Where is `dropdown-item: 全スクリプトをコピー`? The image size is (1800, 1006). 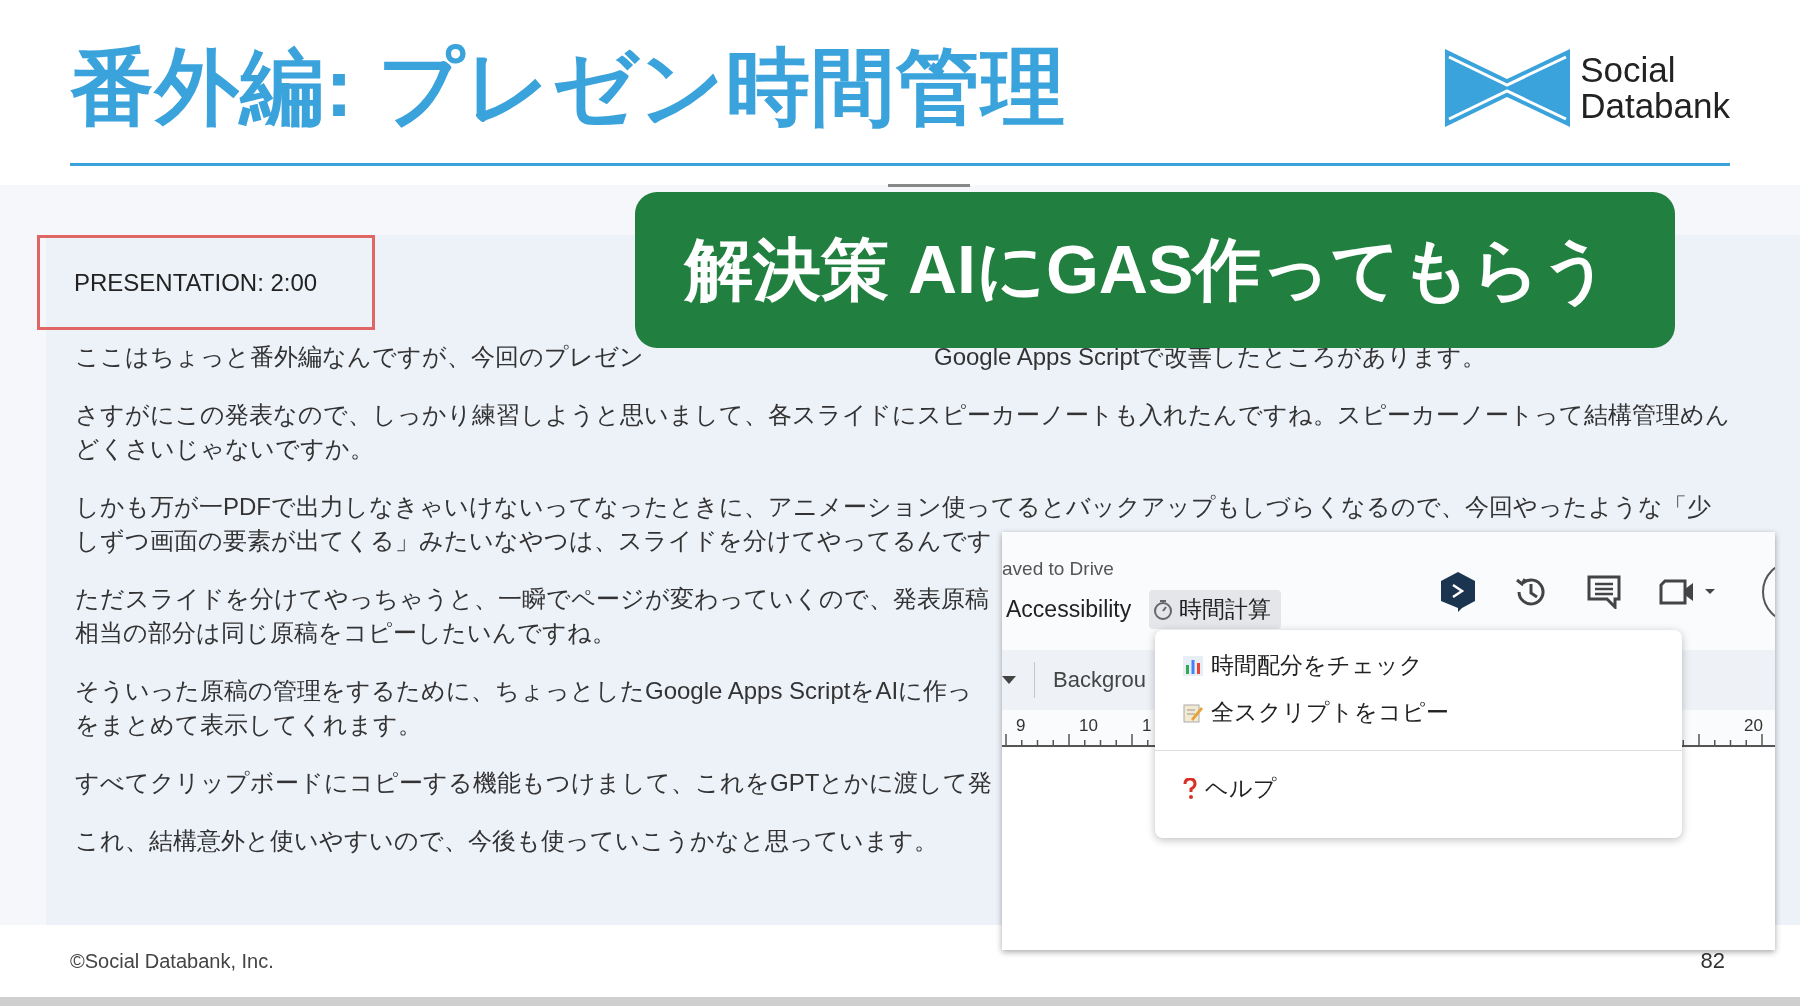
dropdown-item: 全スクリプトをコピー is located at coordinates (1418, 712).